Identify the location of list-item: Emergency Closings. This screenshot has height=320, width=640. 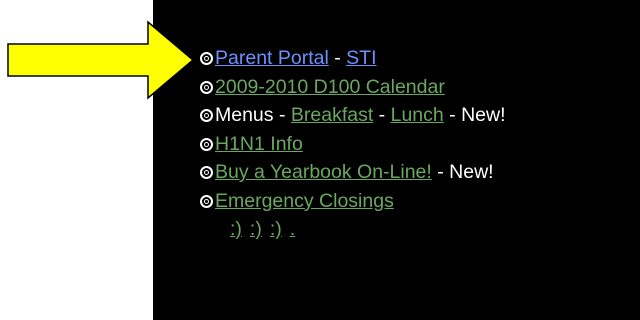
(420, 201).